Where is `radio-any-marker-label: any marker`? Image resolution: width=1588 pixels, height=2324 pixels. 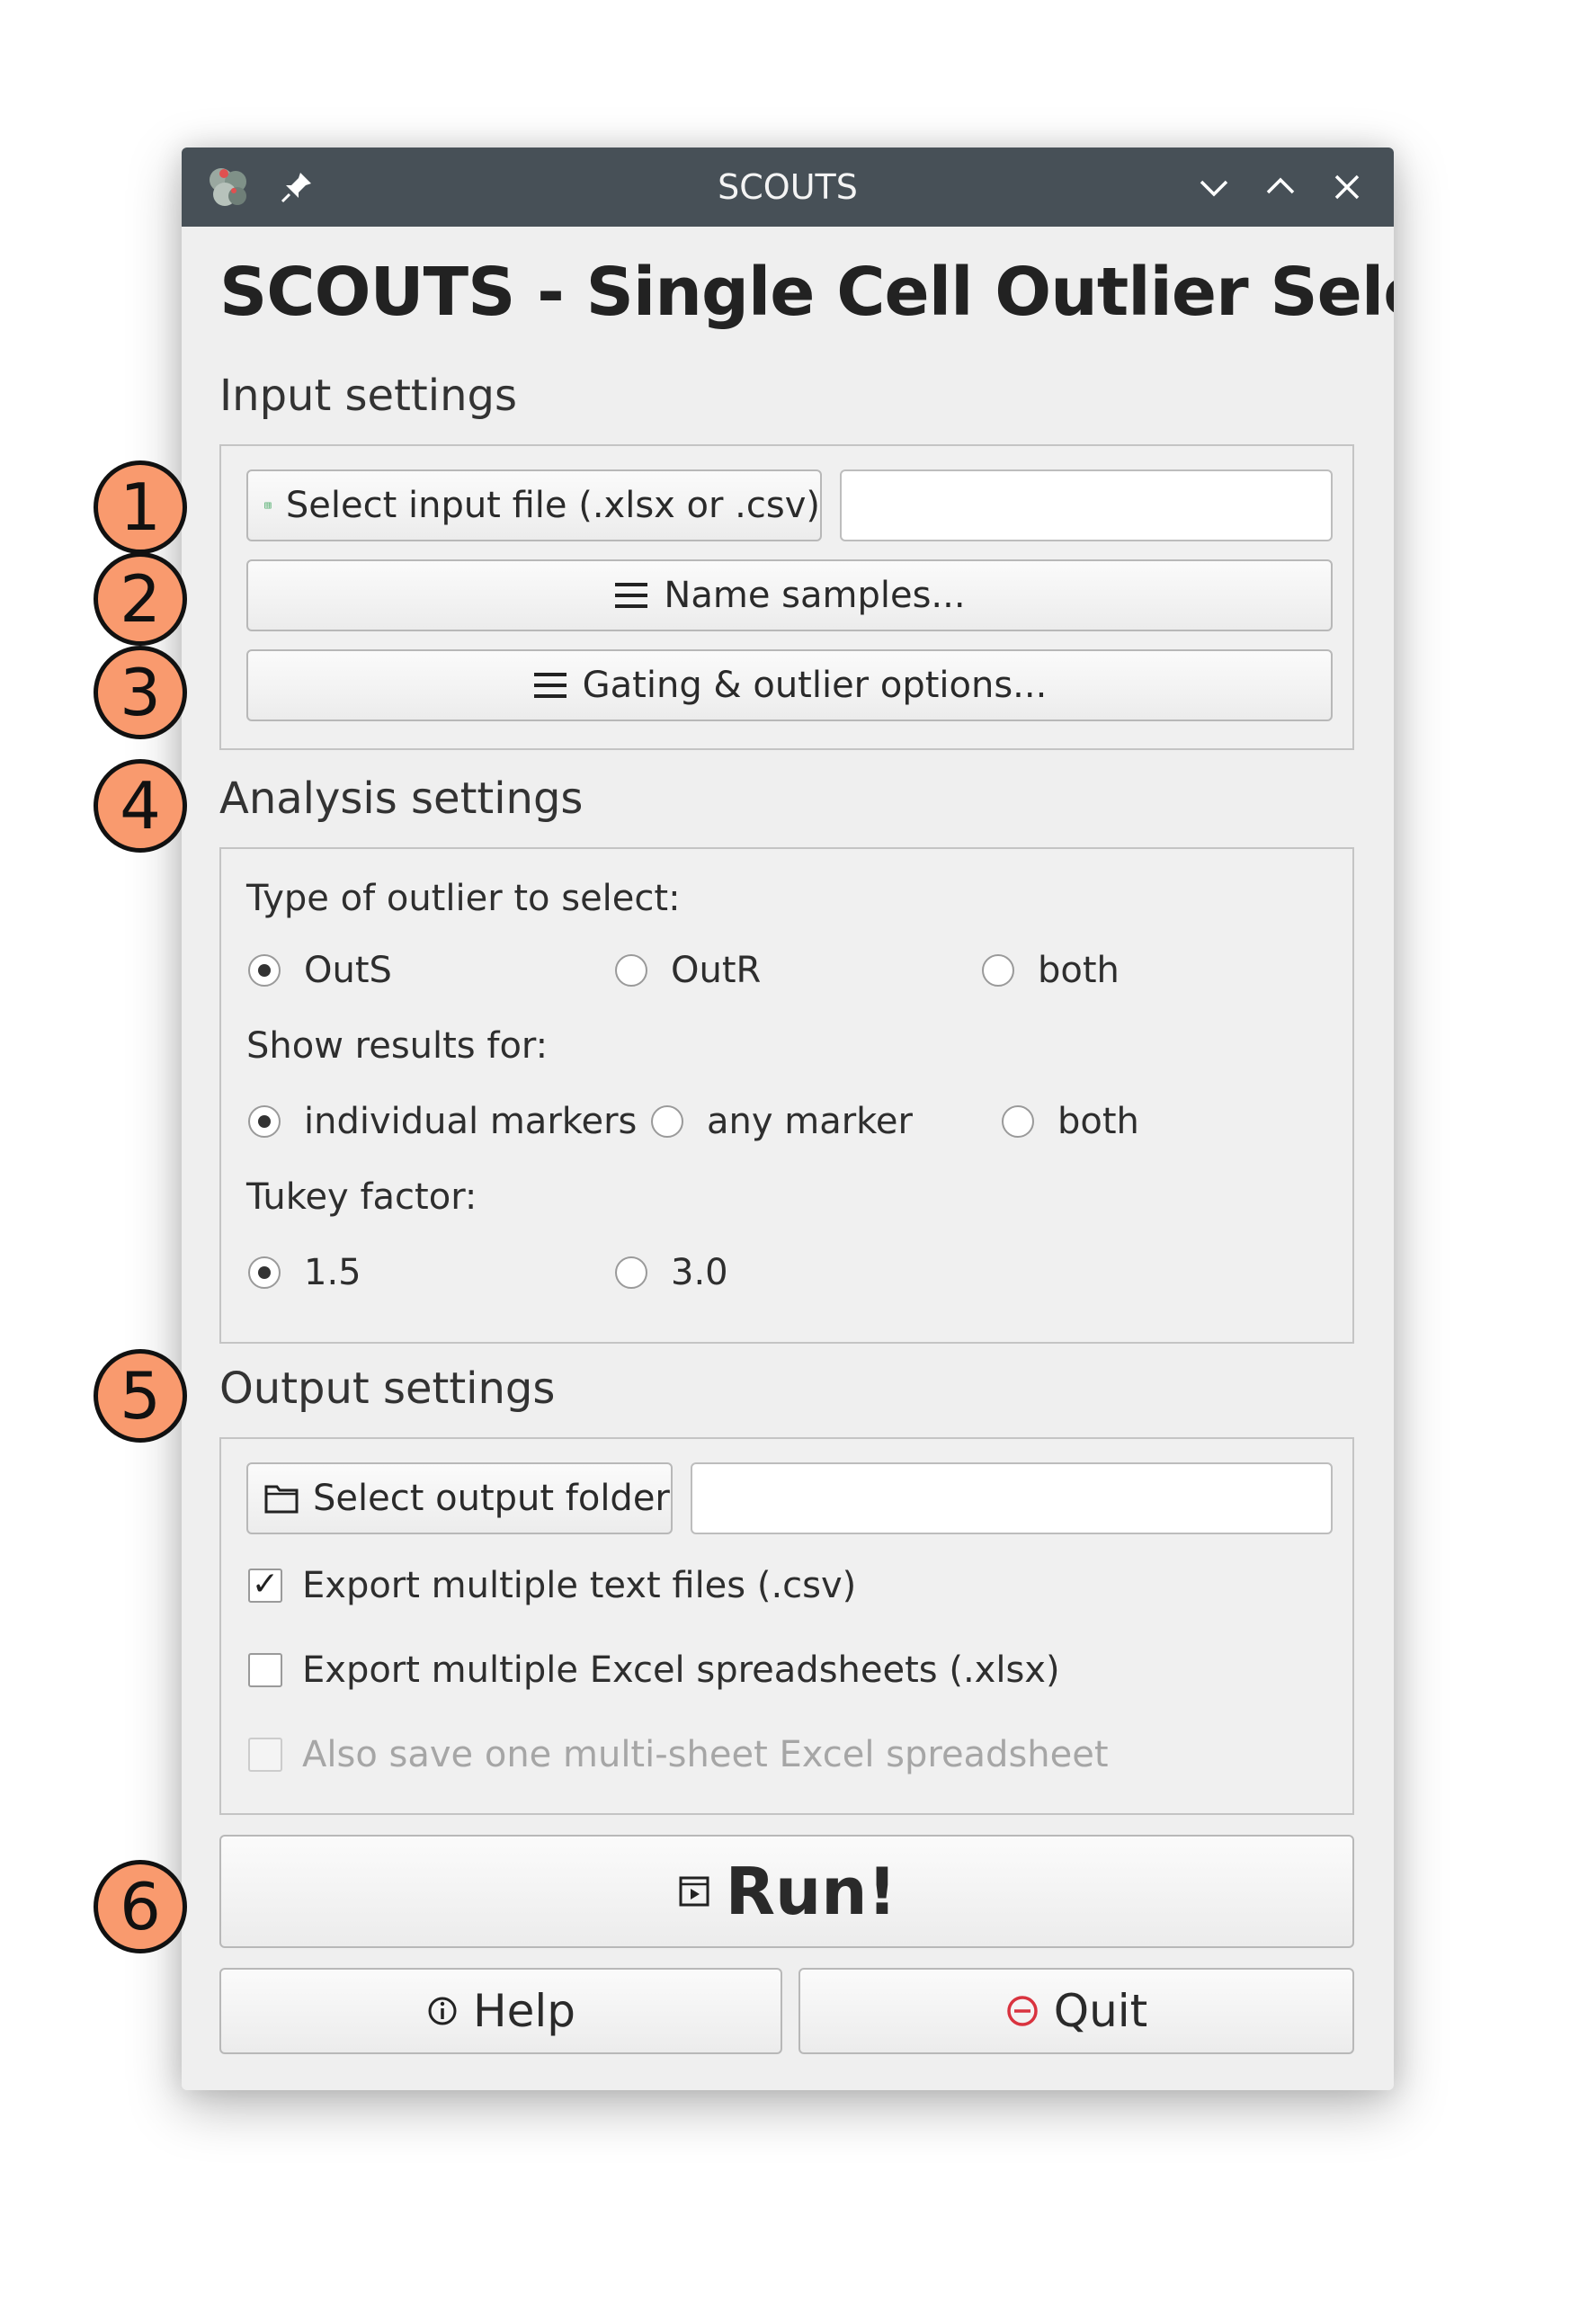 radio-any-marker-label: any marker is located at coordinates (810, 1121).